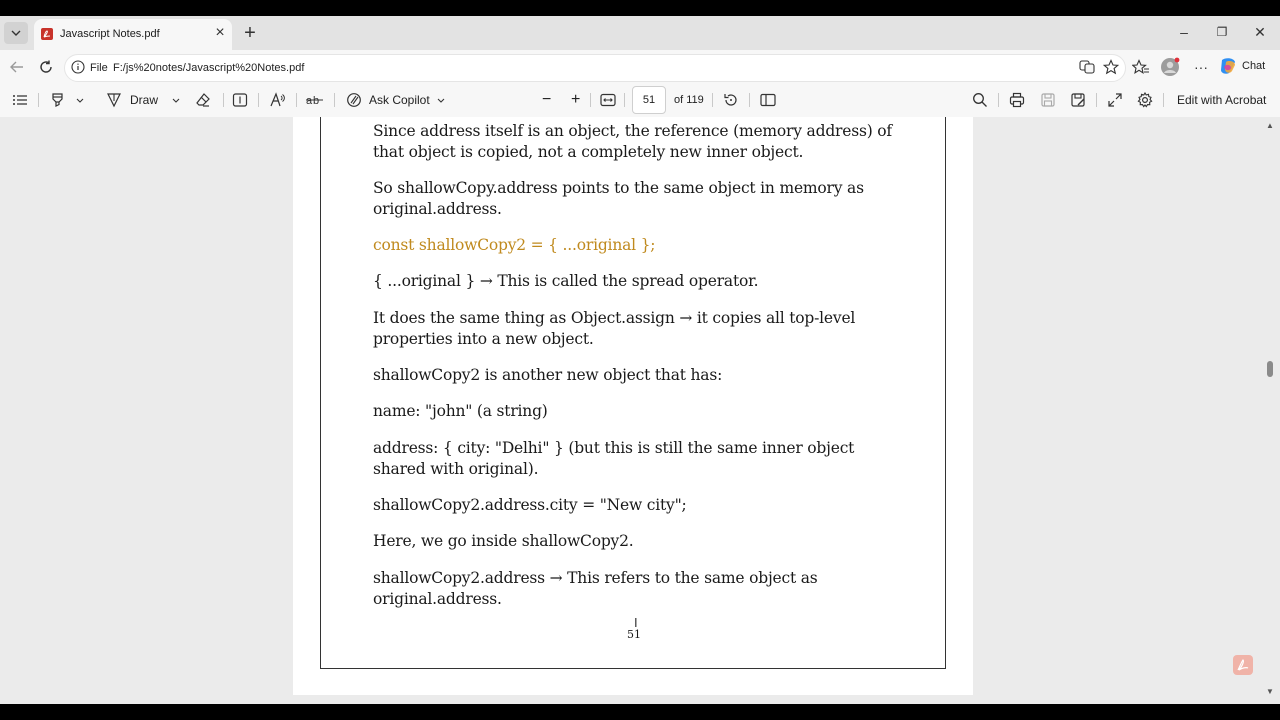  Describe the element at coordinates (1270, 691) in the screenshot. I see `scroll-down-icon: ▼` at that location.